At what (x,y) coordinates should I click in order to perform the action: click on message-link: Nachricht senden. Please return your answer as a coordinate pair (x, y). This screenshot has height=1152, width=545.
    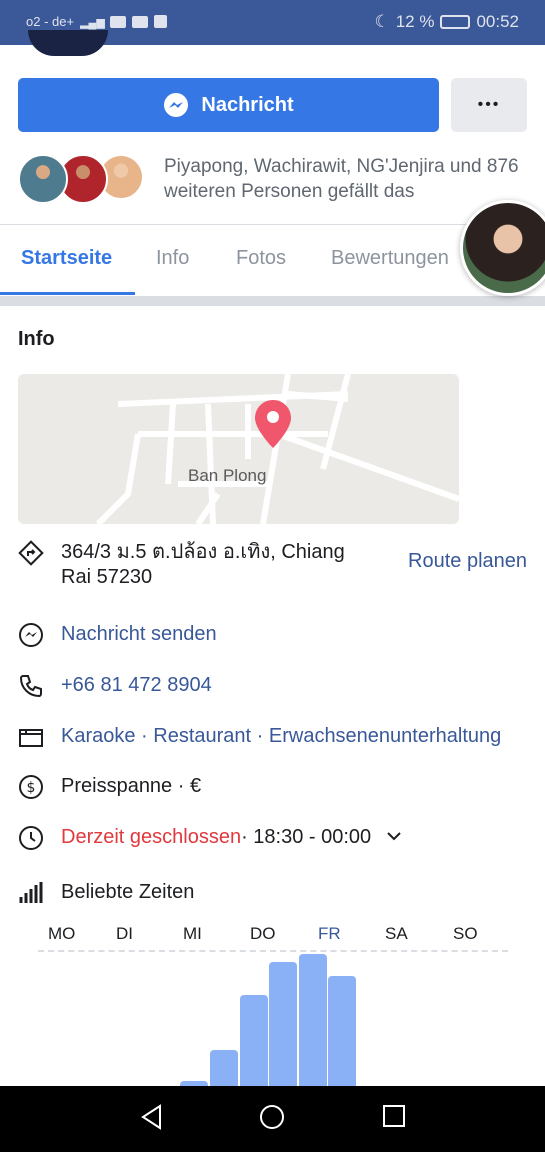
    Looking at the image, I should click on (139, 634).